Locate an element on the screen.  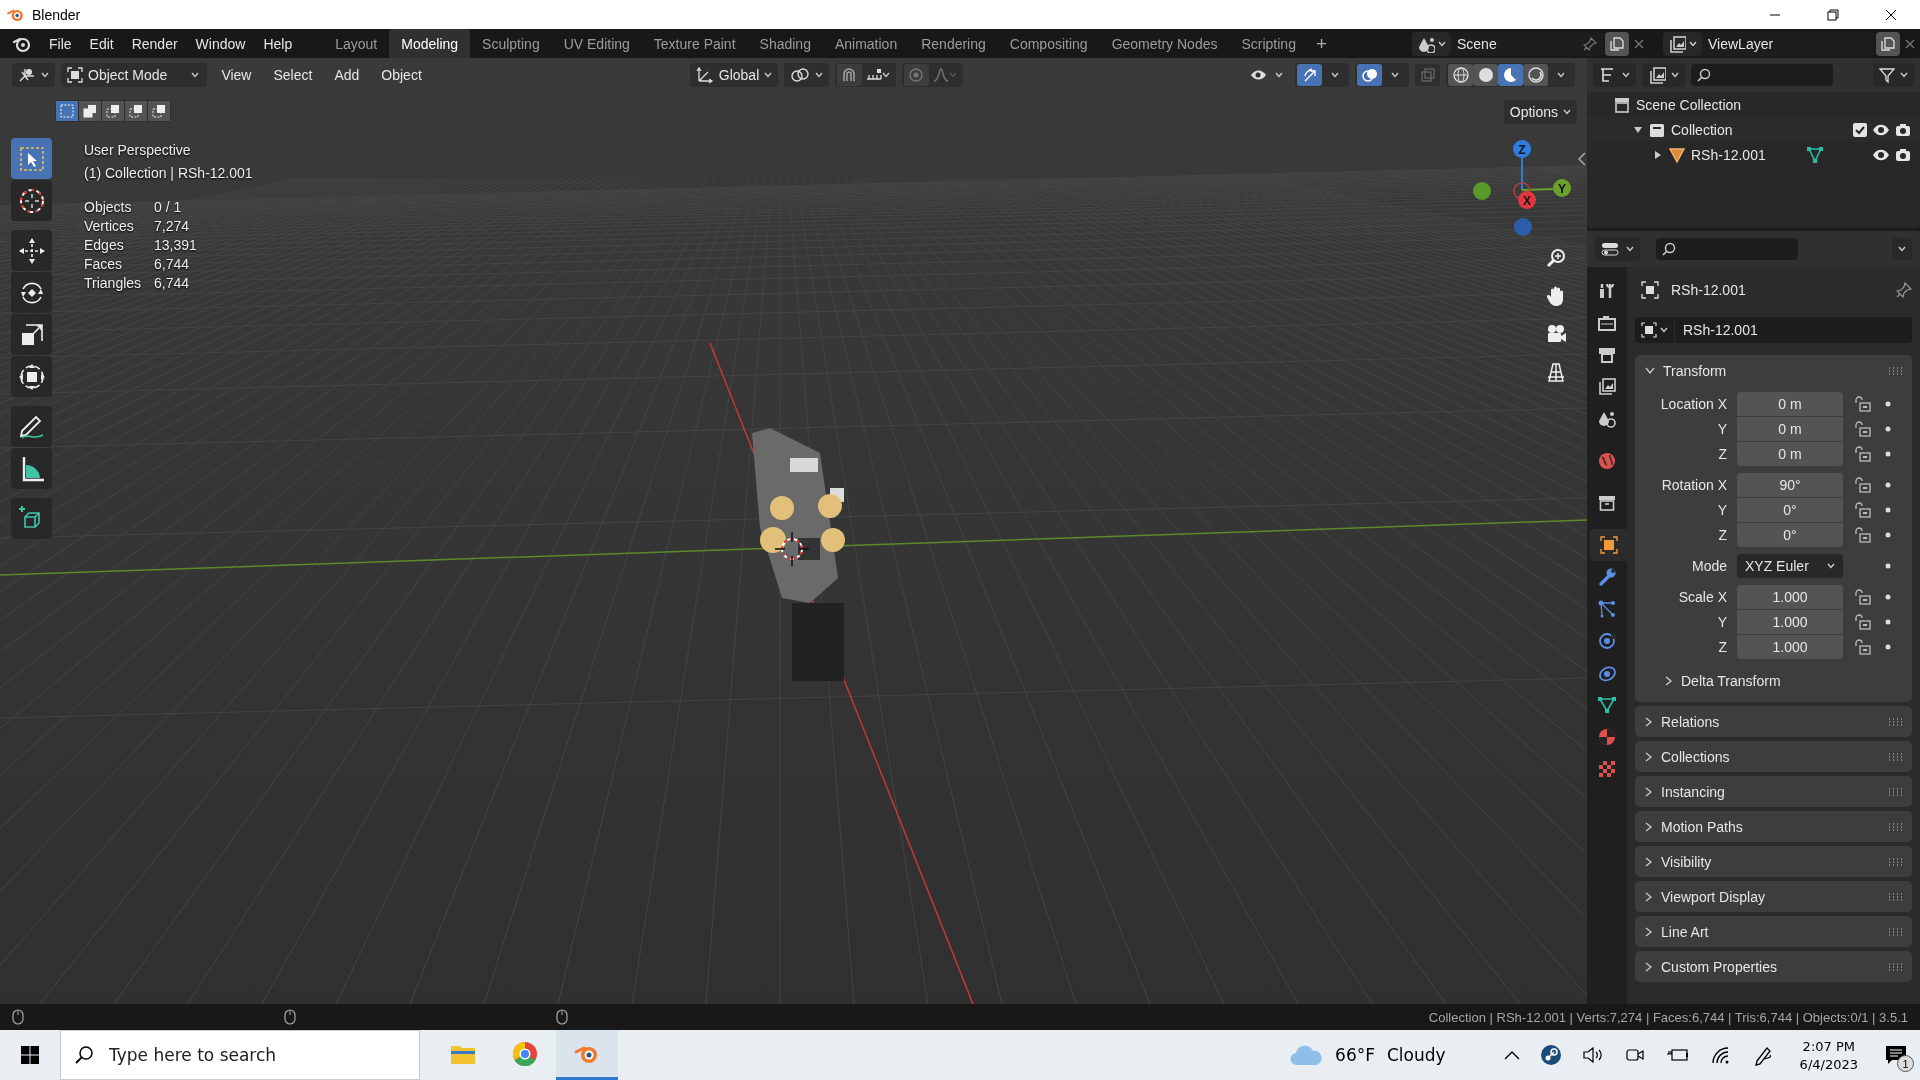
field-label: Location X is located at coordinates (1693, 404).